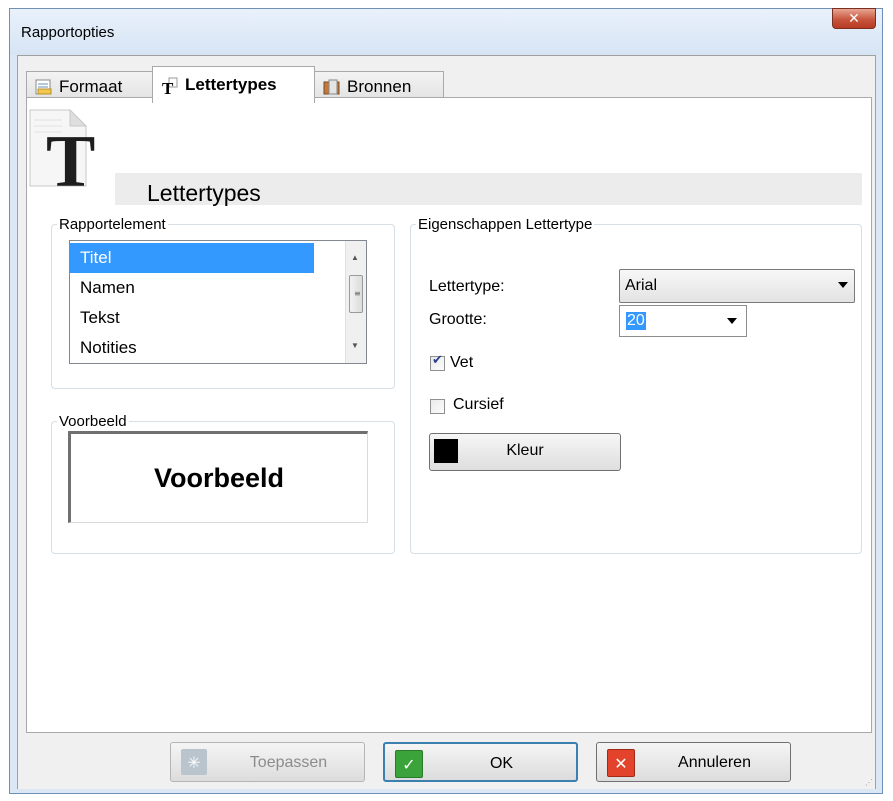  I want to click on button-bar: ✳ Toepassen ✓ OK ✕ Annuleren ⋰, so click(446, 761).